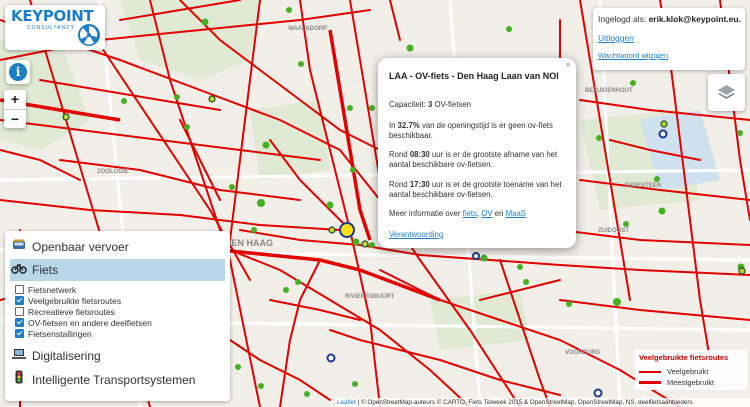 The width and height of the screenshot is (750, 407). What do you see at coordinates (117, 356) in the screenshot?
I see `section-digitalisering: Digitalisering` at bounding box center [117, 356].